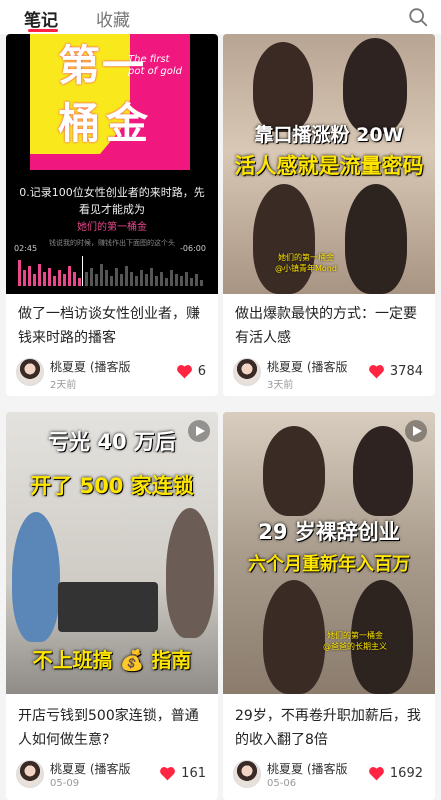 Image resolution: width=441 pixels, height=800 pixels. What do you see at coordinates (330, 728) in the screenshot?
I see `note-title: 29岁，不再卷升职加薪后，我的收入翻了8倍` at bounding box center [330, 728].